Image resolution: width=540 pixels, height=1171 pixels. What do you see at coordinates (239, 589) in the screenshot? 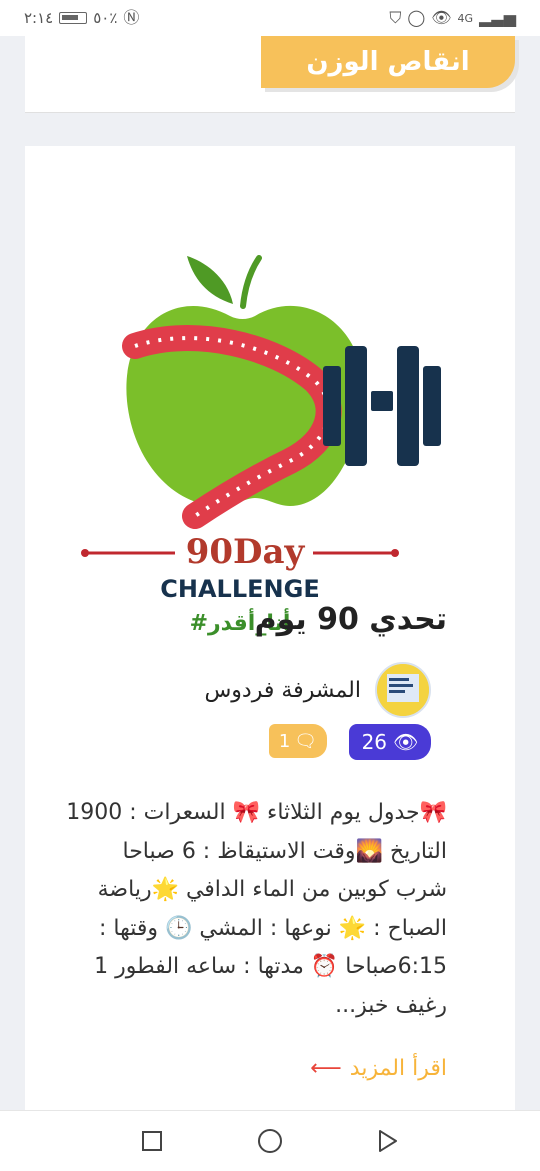
I see `image-challenge-text: CHALLENGE` at bounding box center [239, 589].